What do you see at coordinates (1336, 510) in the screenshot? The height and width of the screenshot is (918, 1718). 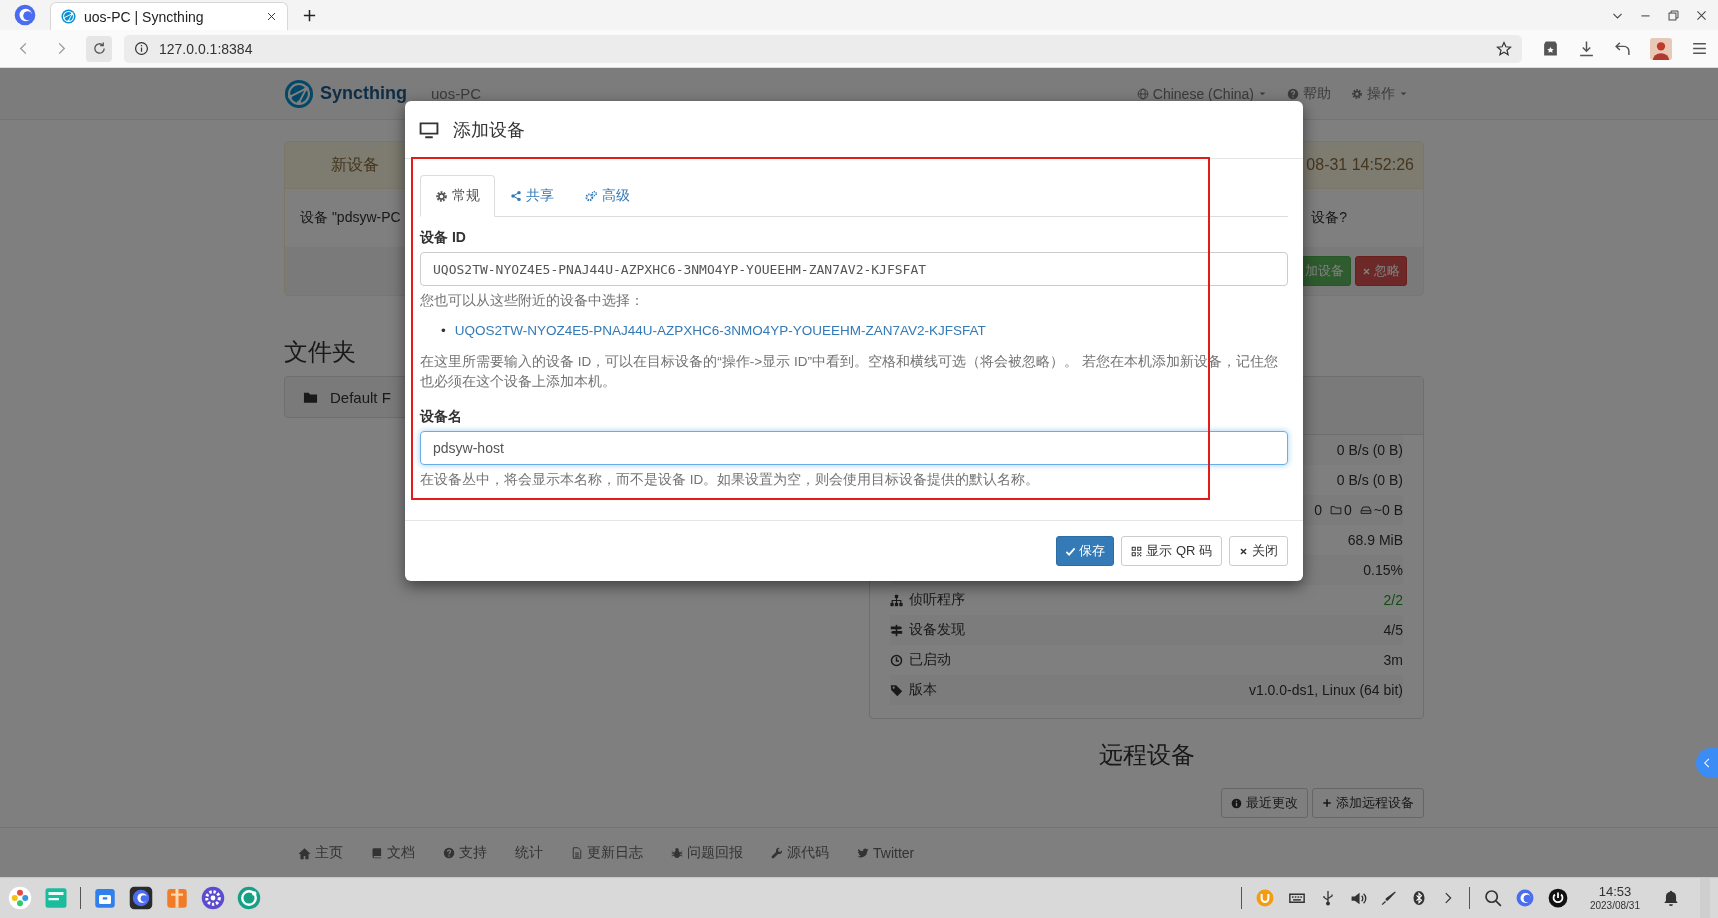 I see `folder-icon` at bounding box center [1336, 510].